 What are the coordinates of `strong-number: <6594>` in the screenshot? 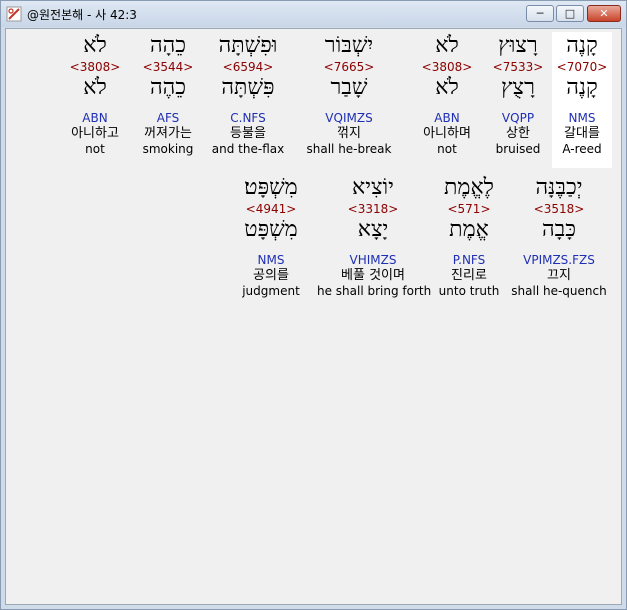 It's located at (248, 67).